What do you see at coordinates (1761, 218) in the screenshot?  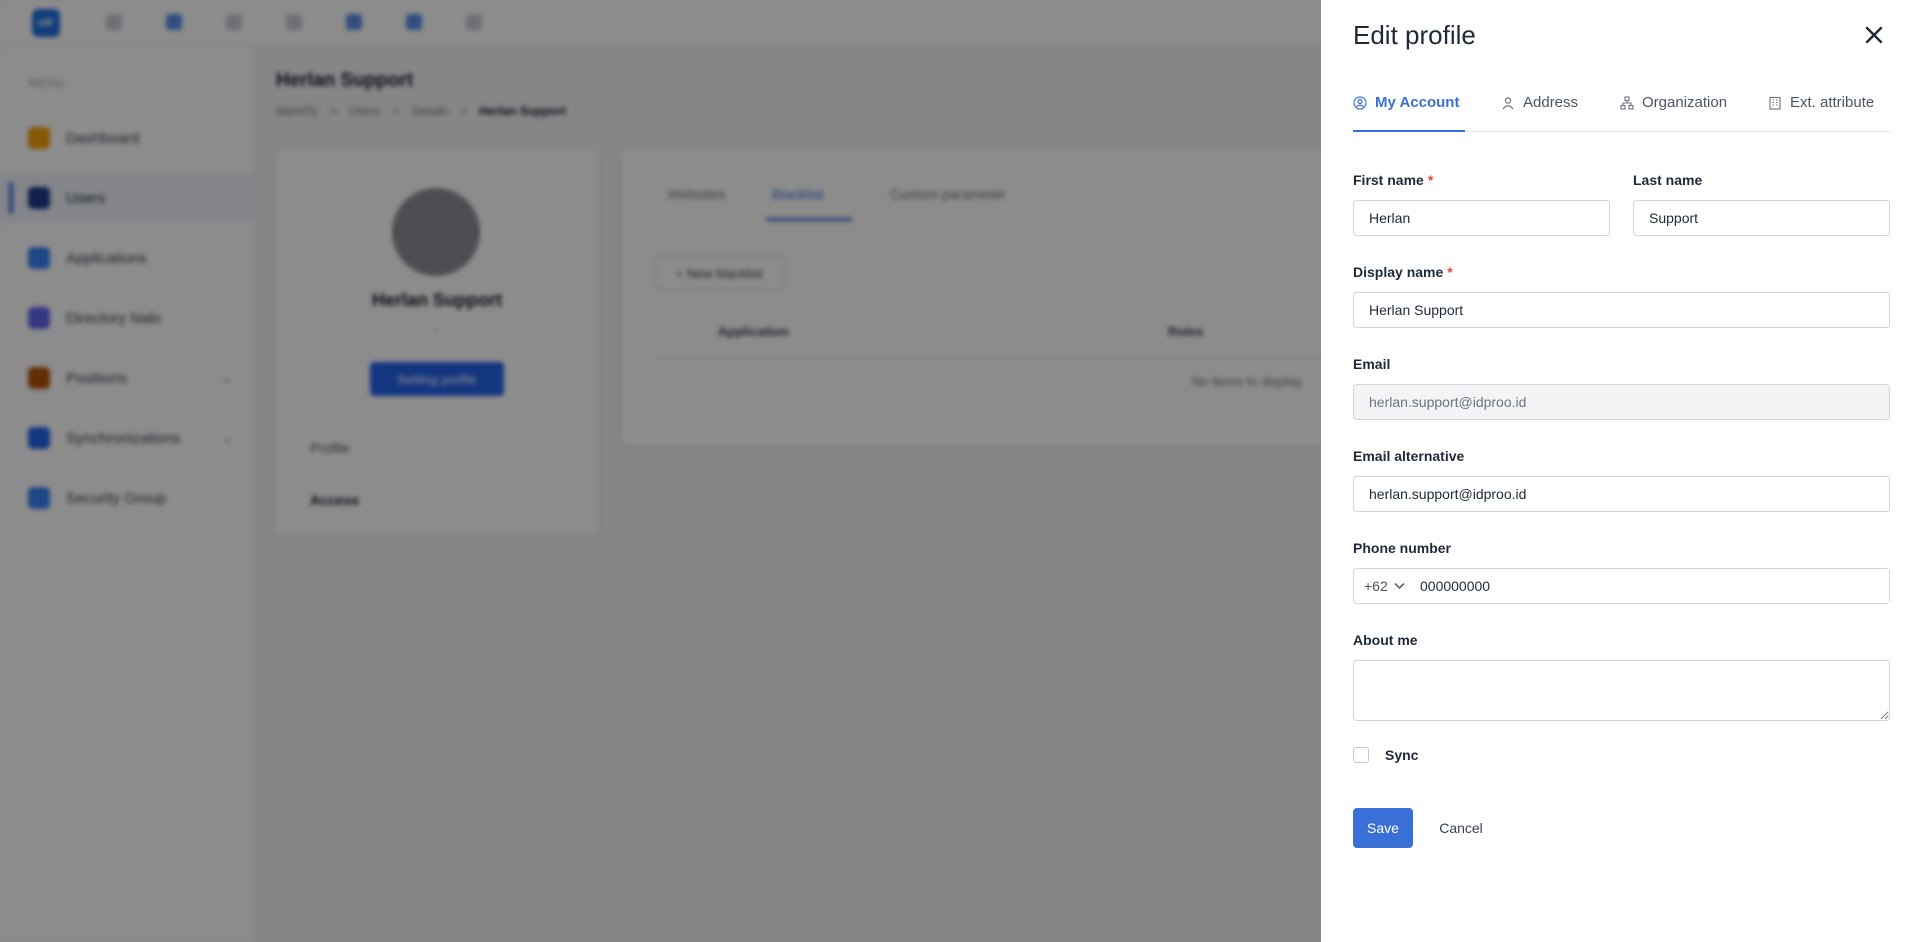 I see `last-name-field` at bounding box center [1761, 218].